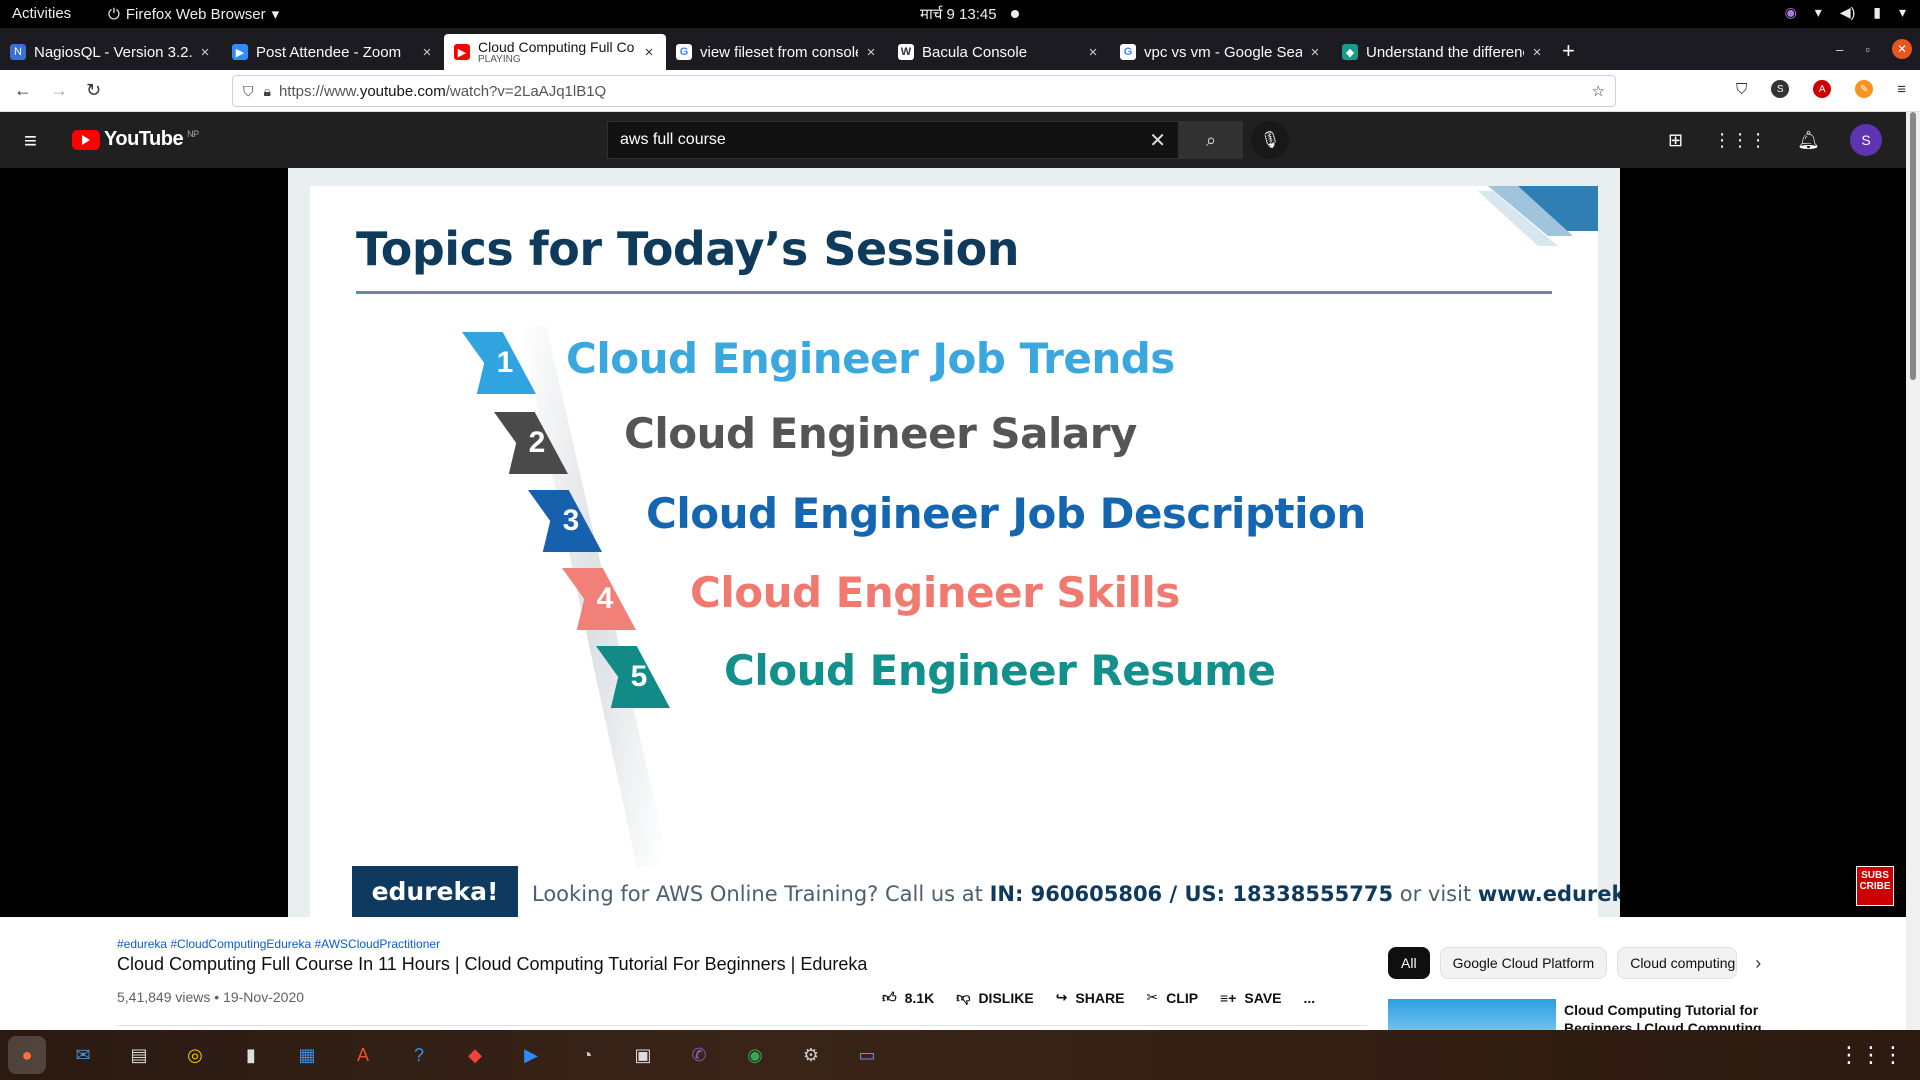 The image size is (1920, 1080). What do you see at coordinates (329, 52) in the screenshot?
I see `tab-title: Post Attendee - Zoom` at bounding box center [329, 52].